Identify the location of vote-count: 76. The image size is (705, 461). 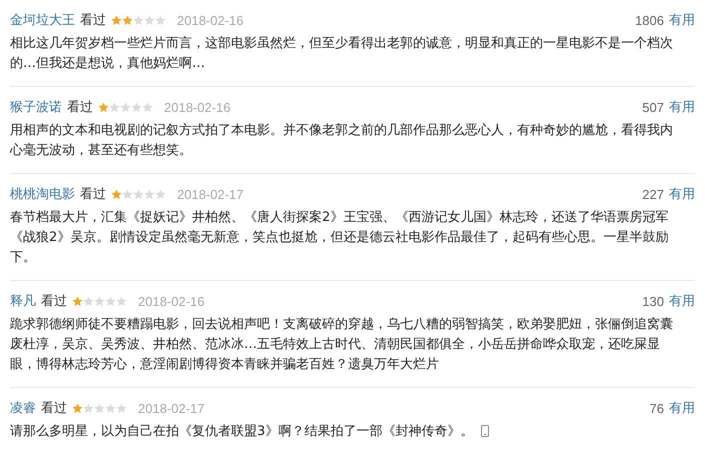
(657, 408).